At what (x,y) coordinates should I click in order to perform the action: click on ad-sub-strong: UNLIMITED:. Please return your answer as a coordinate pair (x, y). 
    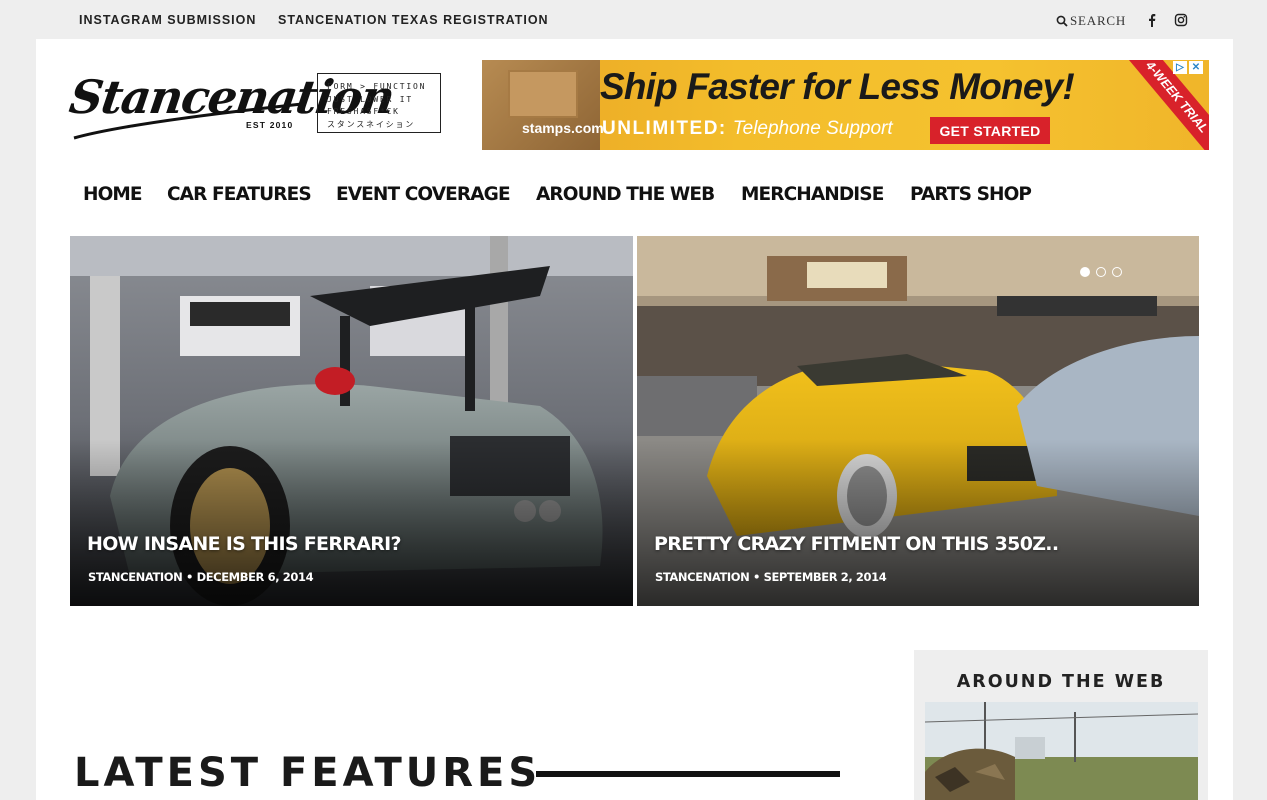
    Looking at the image, I should click on (664, 128).